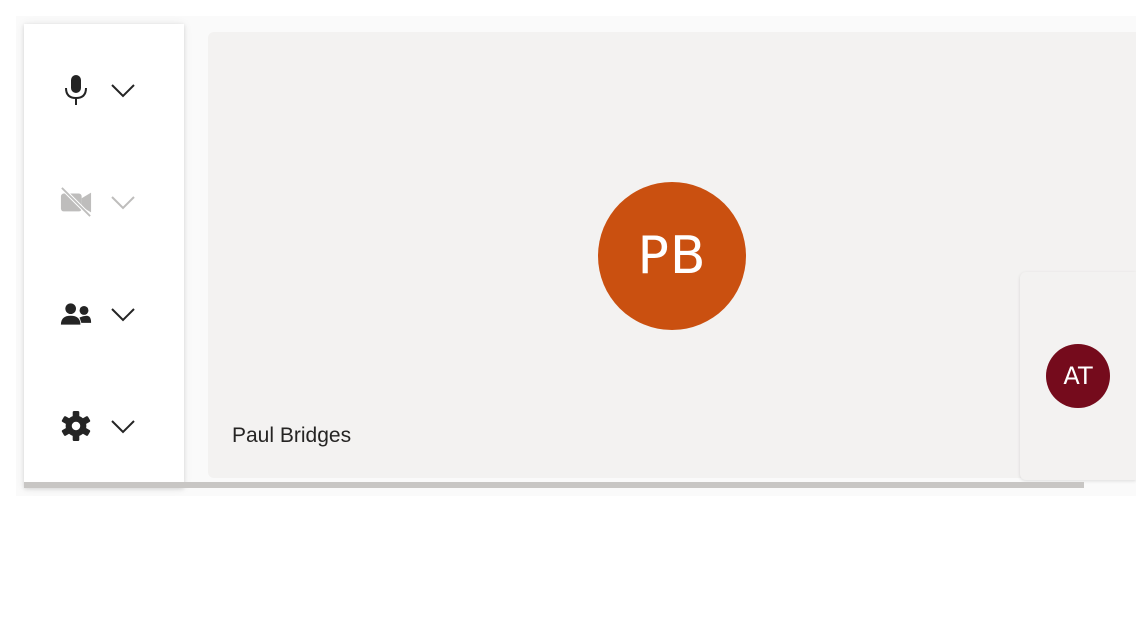 The width and height of the screenshot is (1136, 640). I want to click on horizontal-scrollbar, so click(554, 485).